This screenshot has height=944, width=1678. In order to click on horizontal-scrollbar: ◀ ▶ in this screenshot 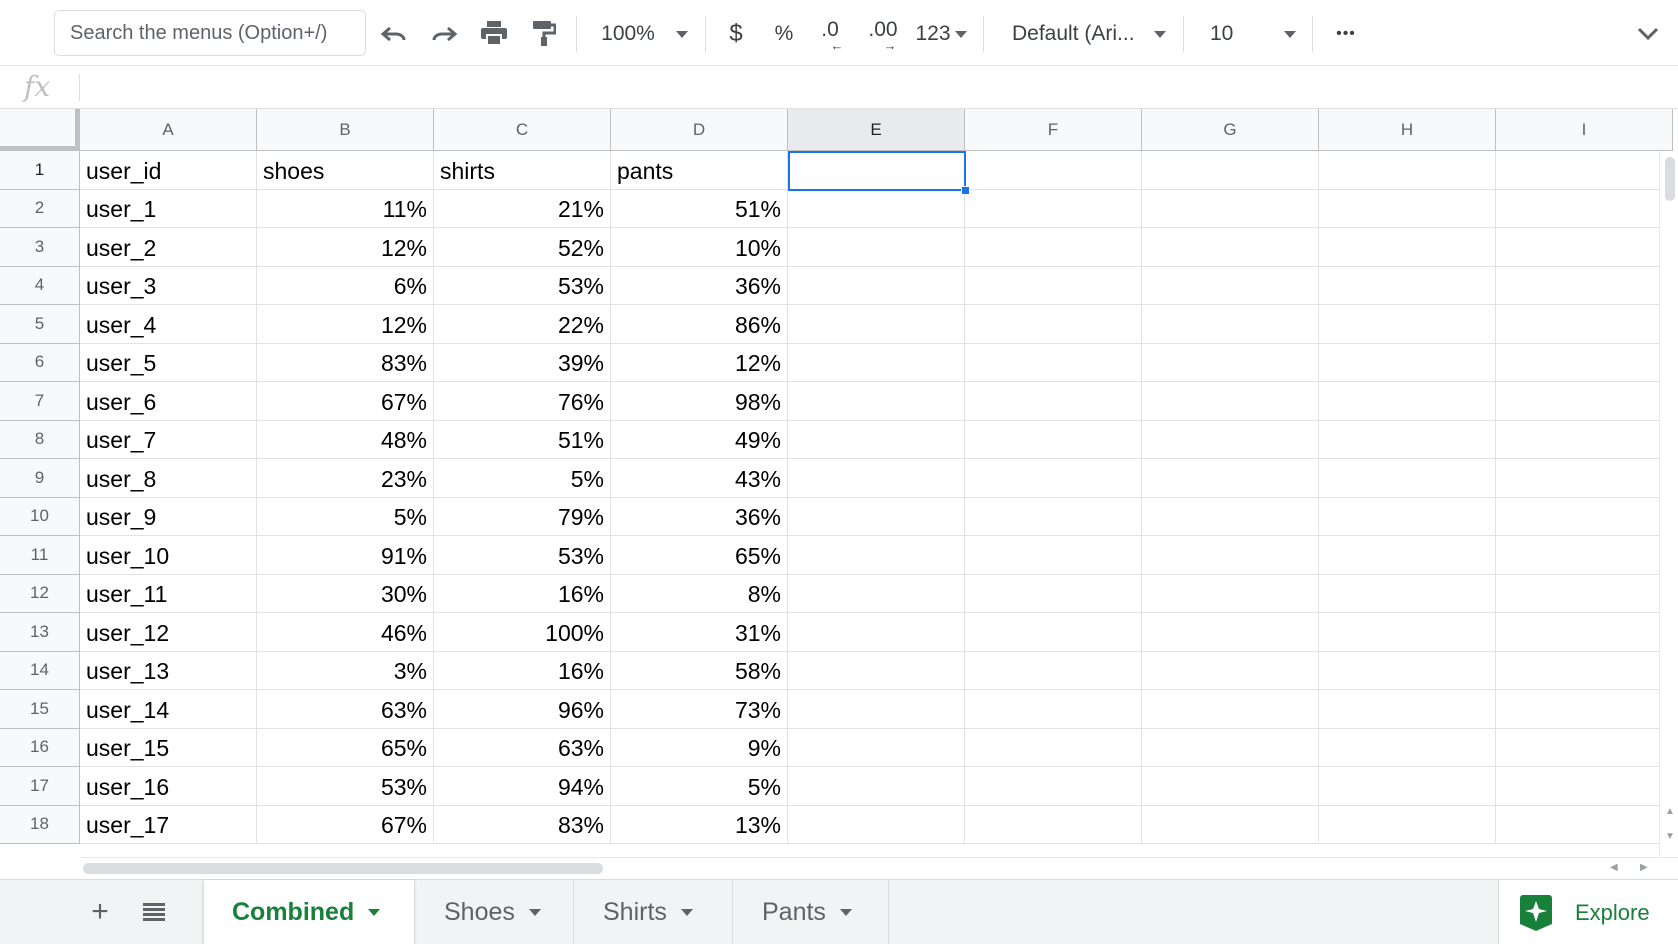, I will do `click(879, 868)`.